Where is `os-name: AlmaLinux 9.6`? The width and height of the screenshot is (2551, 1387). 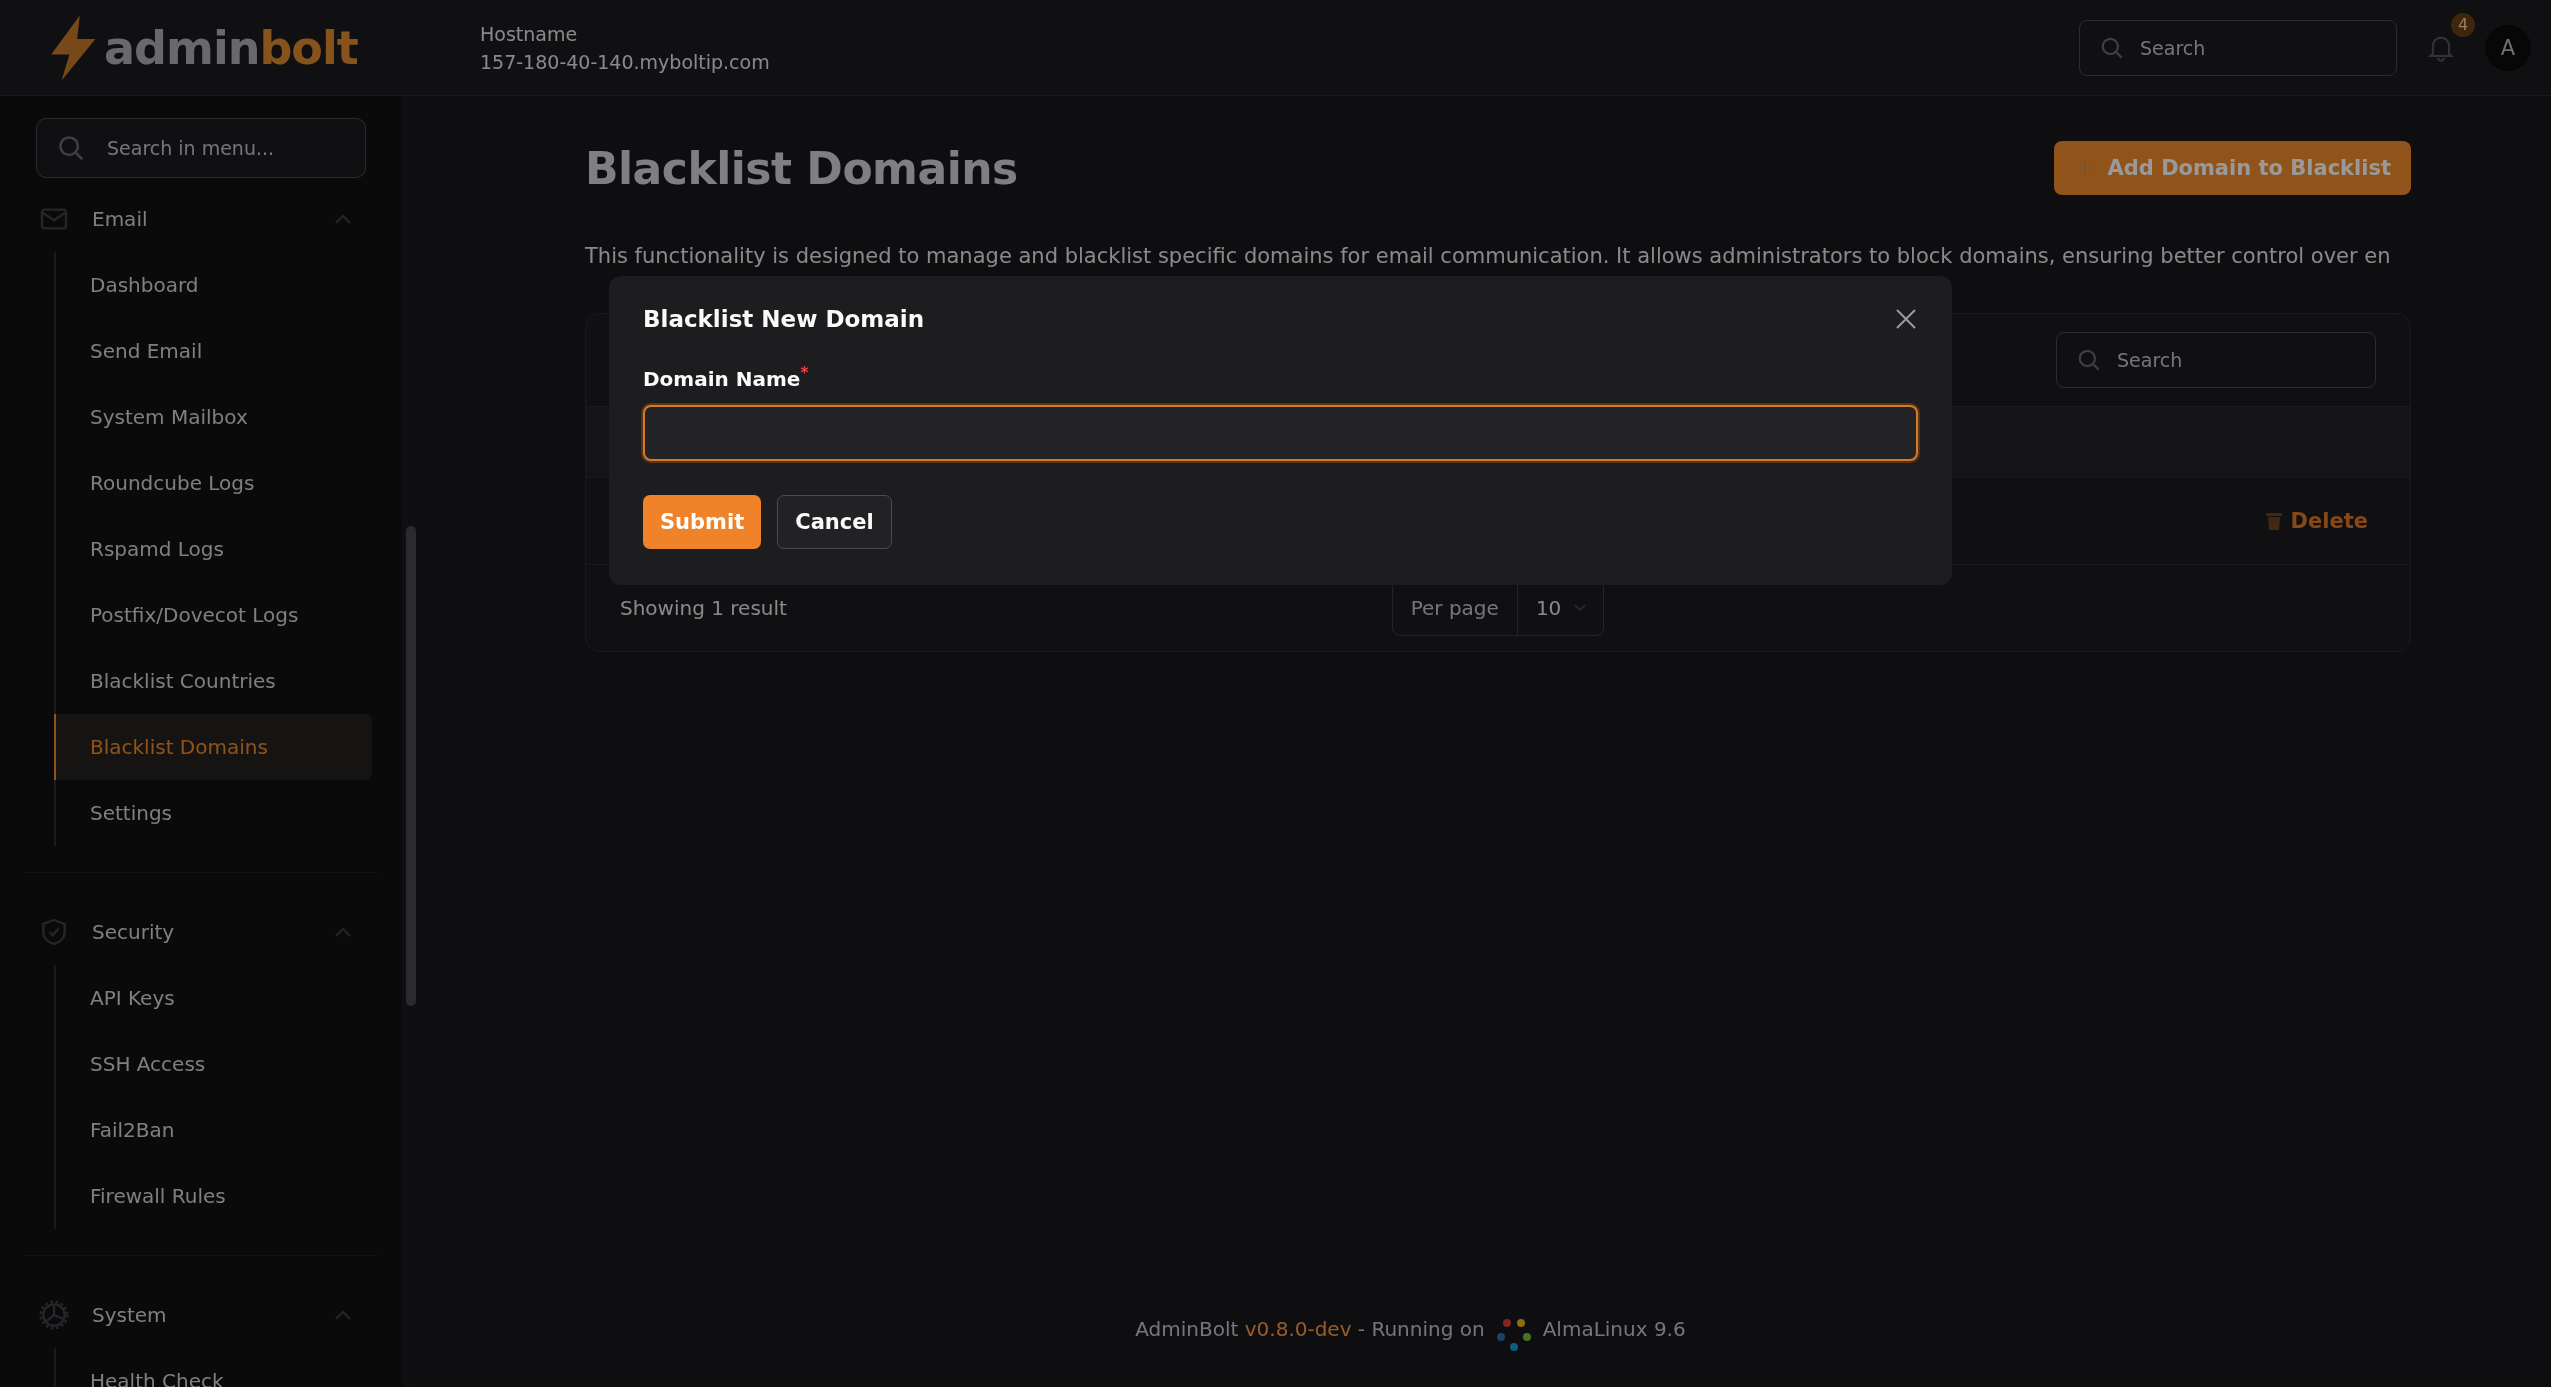 os-name: AlmaLinux 9.6 is located at coordinates (1614, 1329).